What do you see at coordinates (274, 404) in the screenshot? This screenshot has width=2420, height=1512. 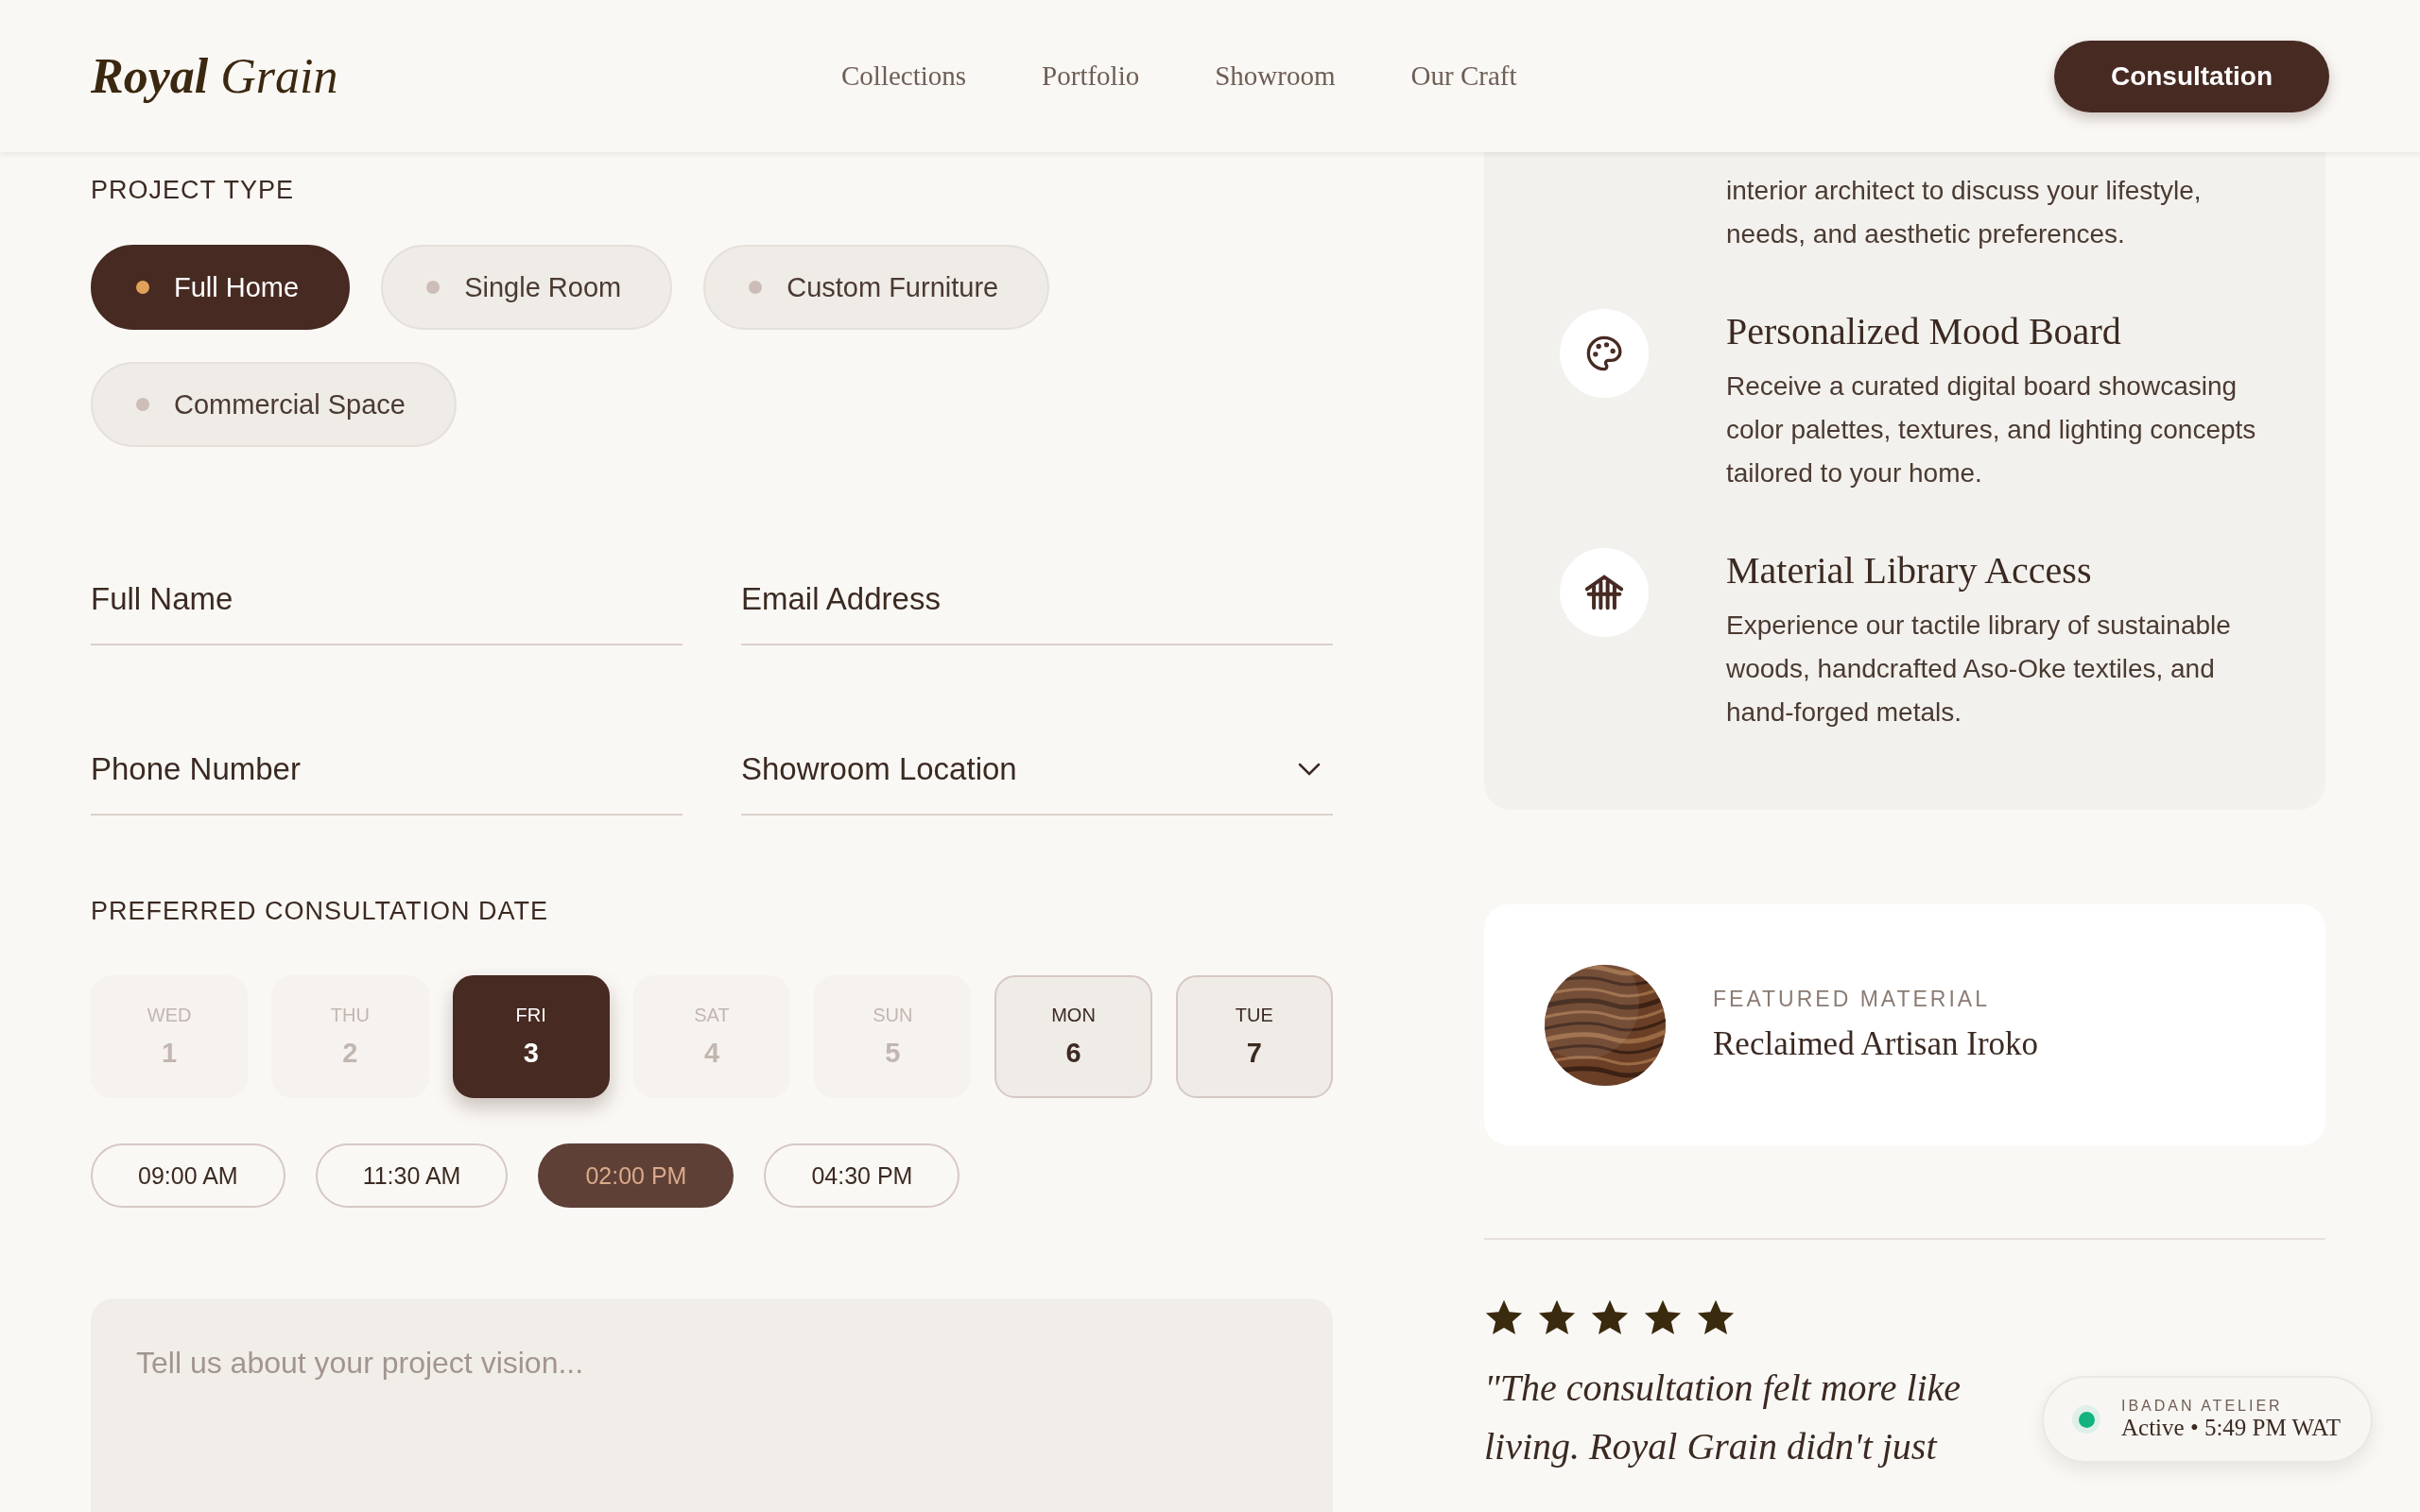 I see `project-type-chip: Commercial Space` at bounding box center [274, 404].